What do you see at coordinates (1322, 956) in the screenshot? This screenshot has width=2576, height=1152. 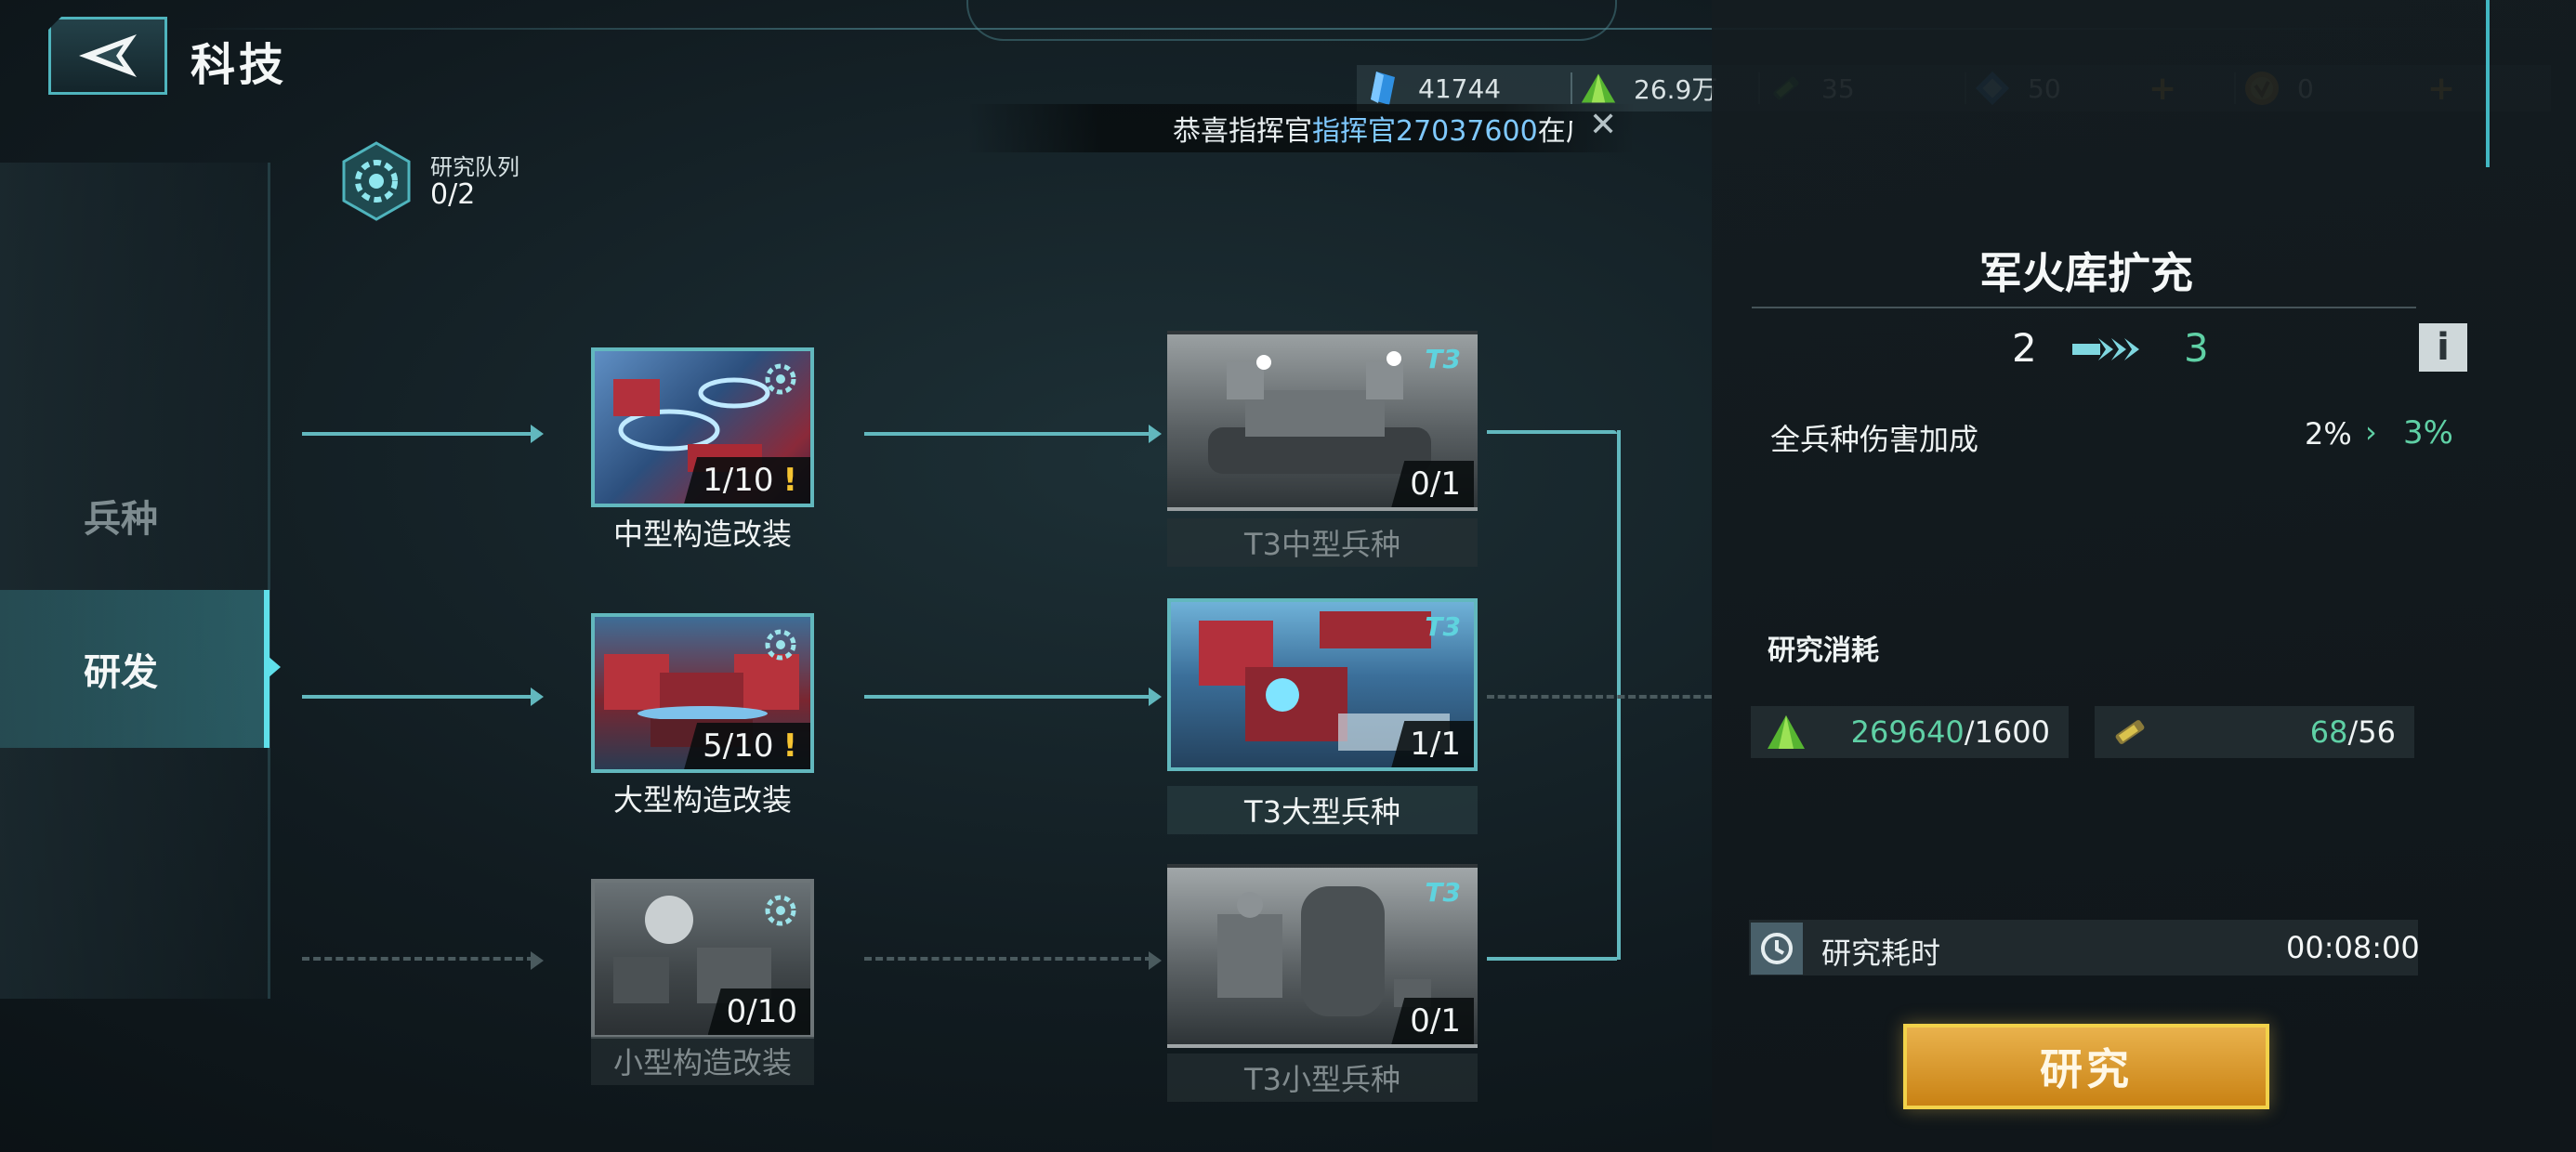 I see `tech-card-t3-small: T3 0/1` at bounding box center [1322, 956].